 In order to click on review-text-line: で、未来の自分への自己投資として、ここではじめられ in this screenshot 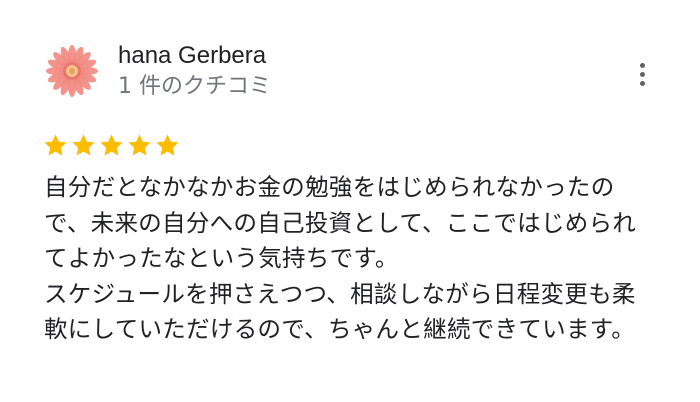, I will do `click(340, 222)`.